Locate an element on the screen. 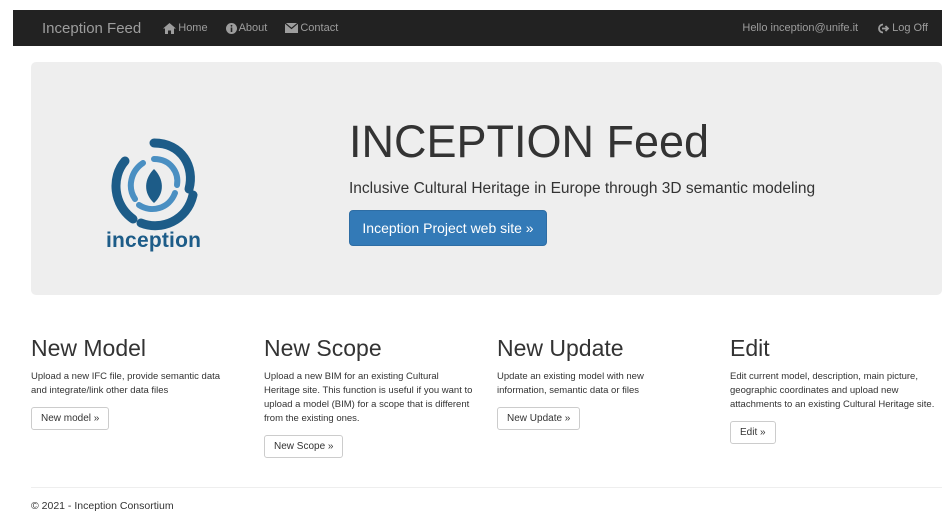 This screenshot has width=942, height=515. inception-logo is located at coordinates (154, 184).